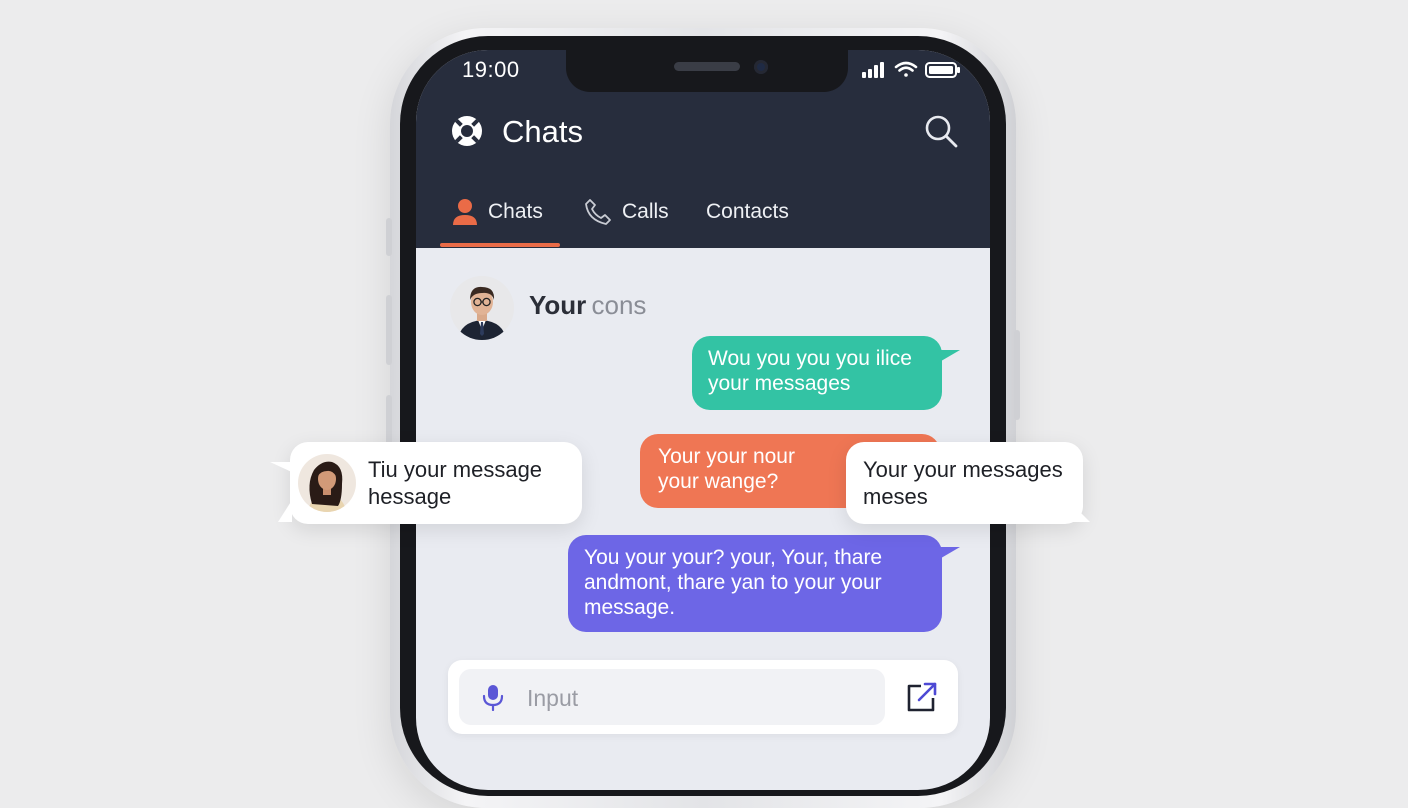  I want to click on notch, so click(707, 71).